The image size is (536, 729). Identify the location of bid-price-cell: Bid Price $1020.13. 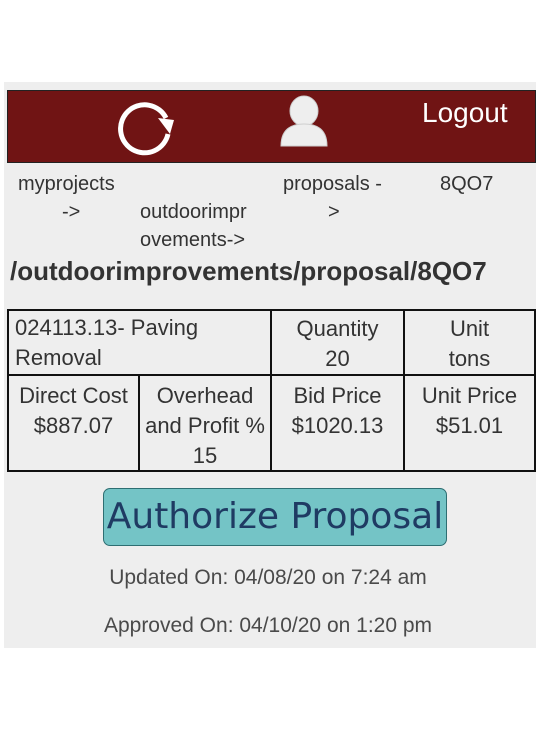
(337, 423).